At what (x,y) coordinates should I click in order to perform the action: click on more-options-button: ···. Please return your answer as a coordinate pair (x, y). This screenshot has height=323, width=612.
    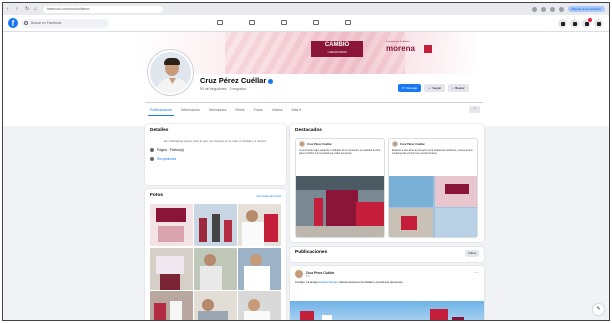
    Looking at the image, I should click on (474, 109).